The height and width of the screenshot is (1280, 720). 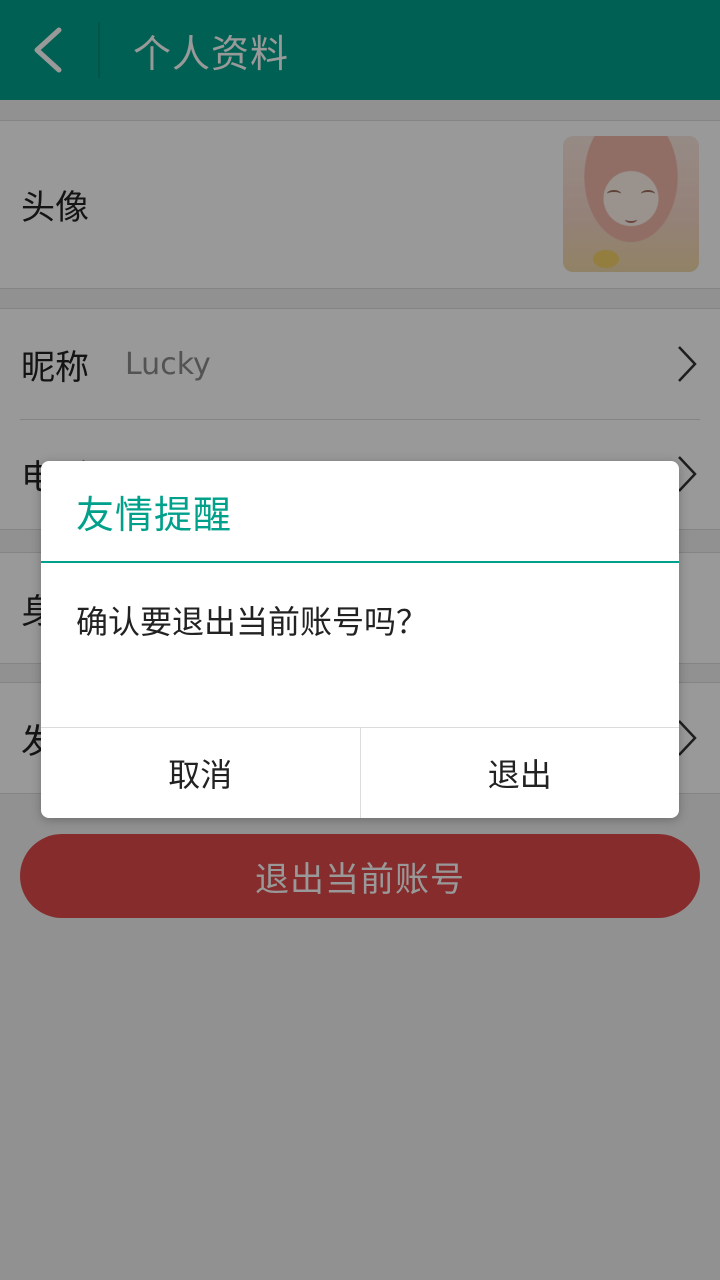 I want to click on dialog-actions: 取消 退出, so click(x=360, y=772).